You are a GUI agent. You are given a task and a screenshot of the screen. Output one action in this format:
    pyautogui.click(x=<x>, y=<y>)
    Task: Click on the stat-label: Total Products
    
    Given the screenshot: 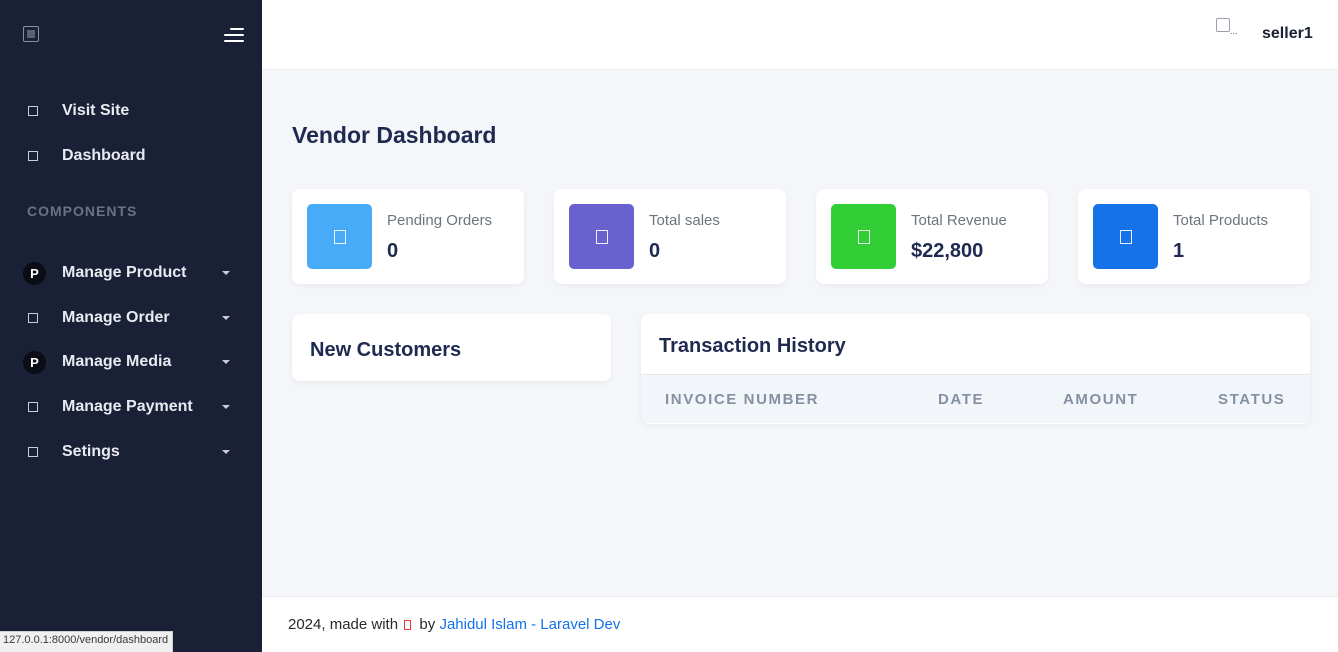 What is the action you would take?
    pyautogui.click(x=1221, y=220)
    